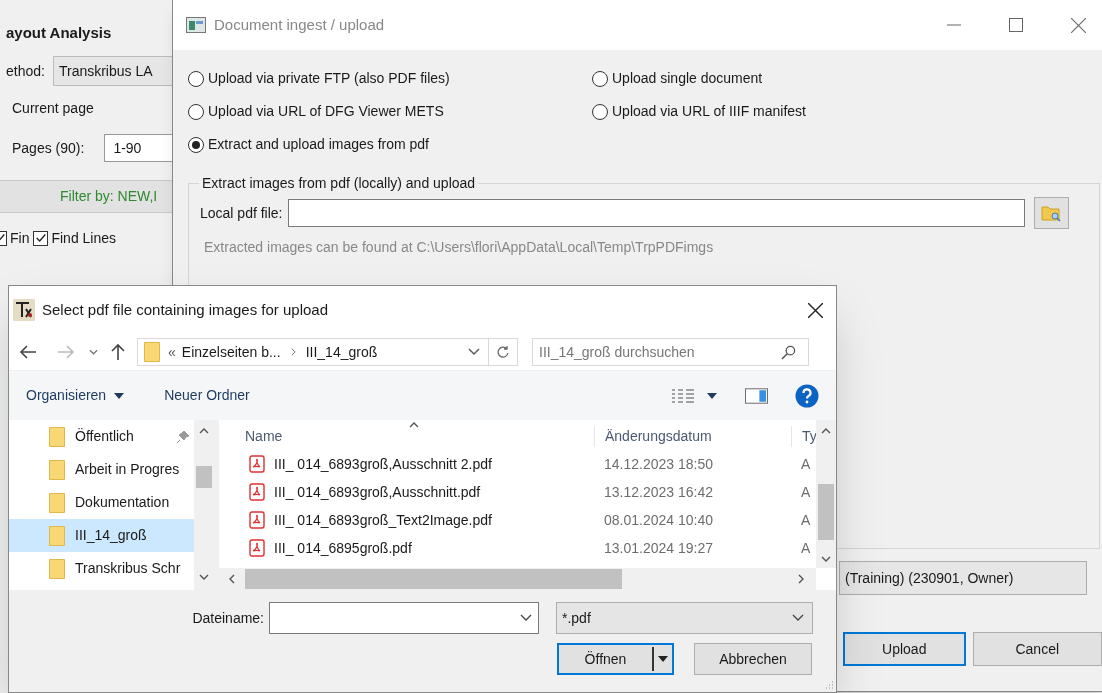 The width and height of the screenshot is (1102, 693). I want to click on folder-item: III_14_groß, so click(101, 535).